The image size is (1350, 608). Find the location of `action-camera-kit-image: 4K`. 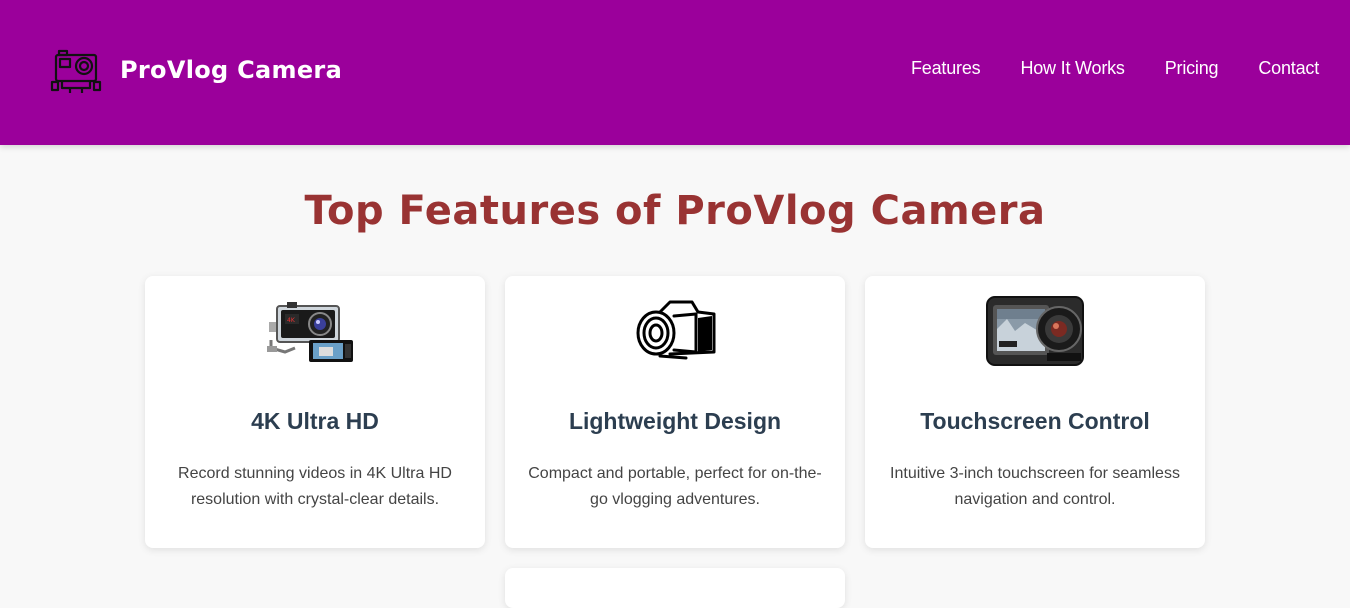

action-camera-kit-image: 4K is located at coordinates (310, 332).